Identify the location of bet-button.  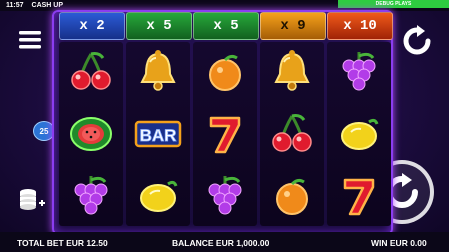
(32, 200).